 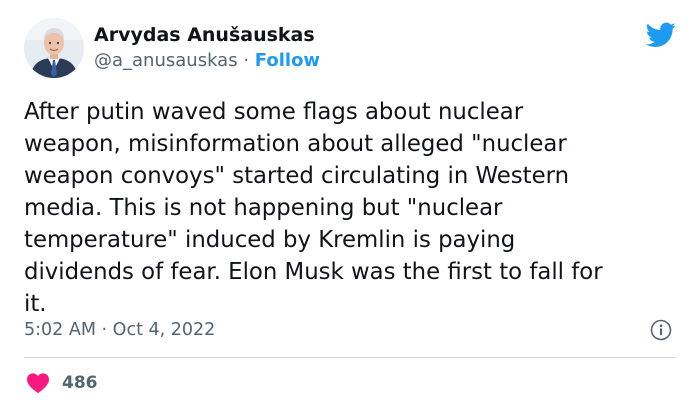 I want to click on author-handle: @a_anusauskas, so click(x=166, y=60).